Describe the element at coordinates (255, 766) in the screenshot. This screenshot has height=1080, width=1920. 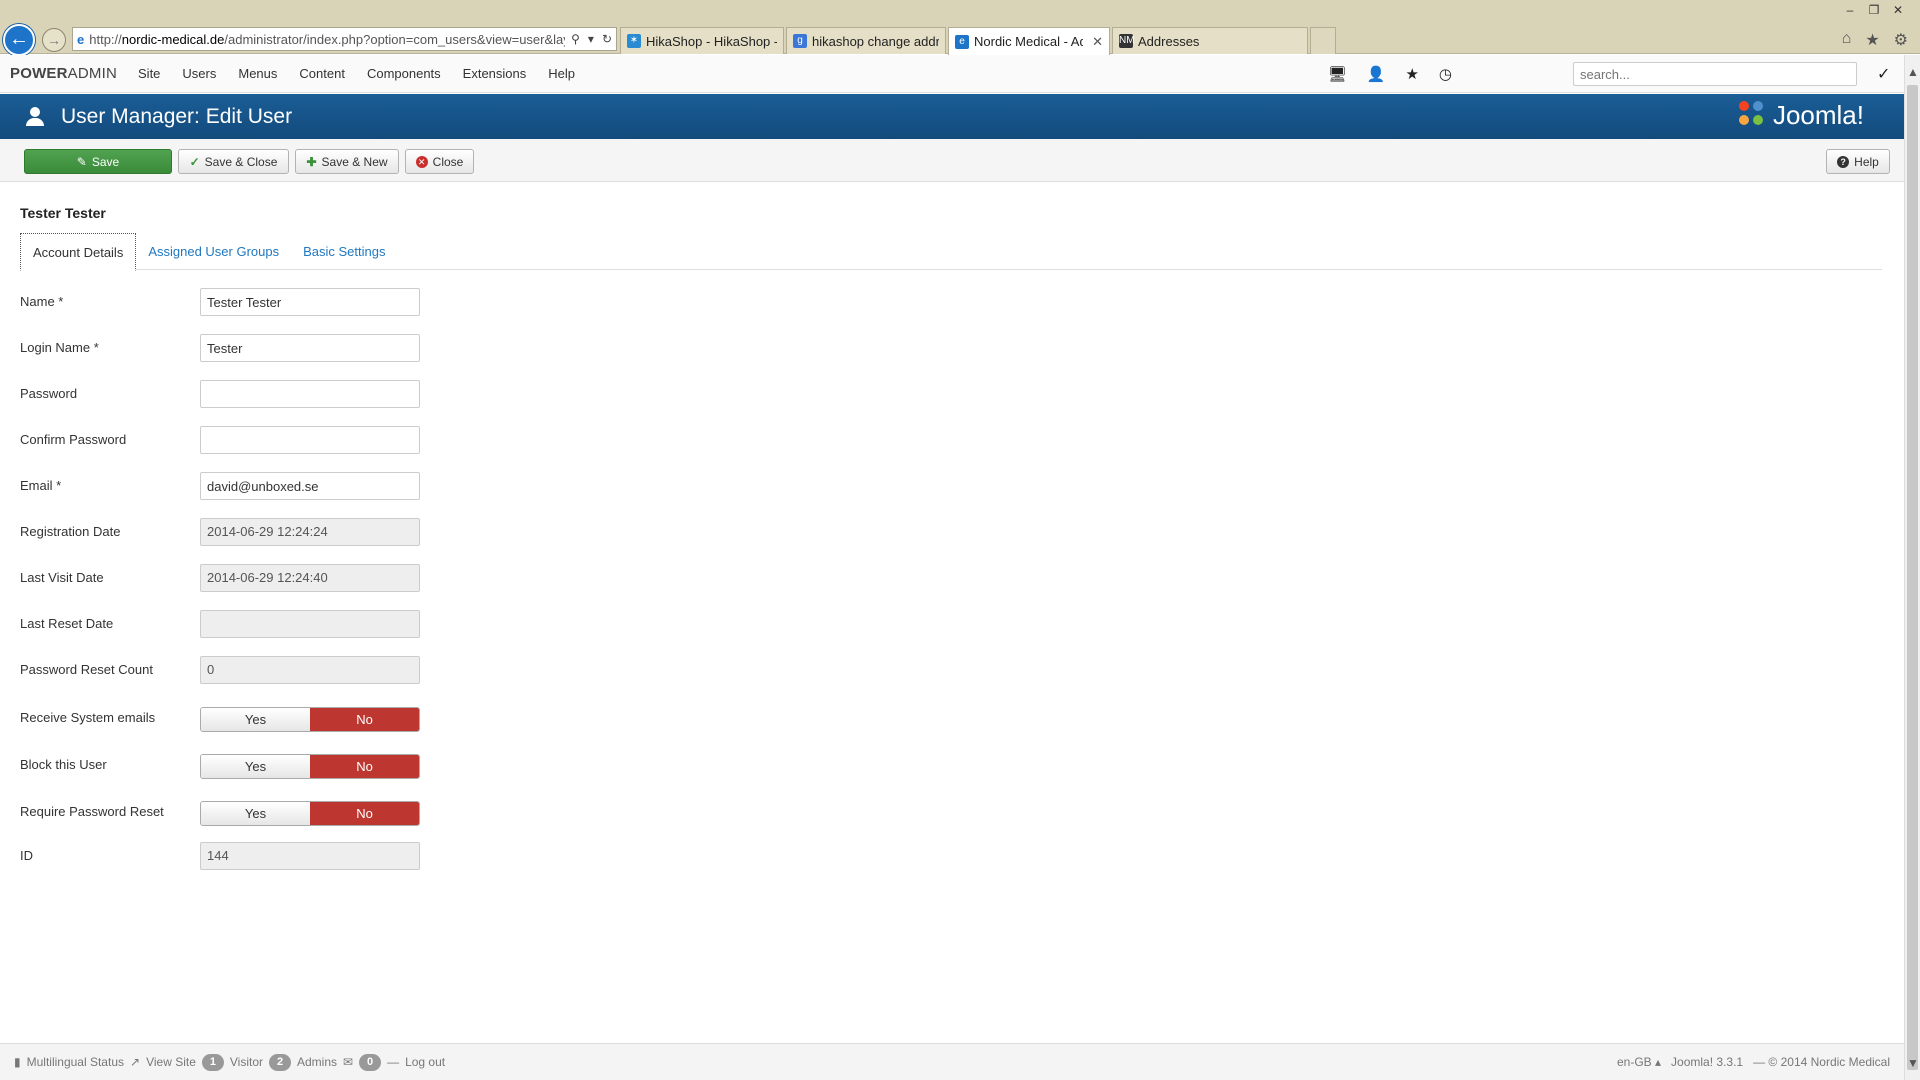
I see `block-user-yes: Yes` at that location.